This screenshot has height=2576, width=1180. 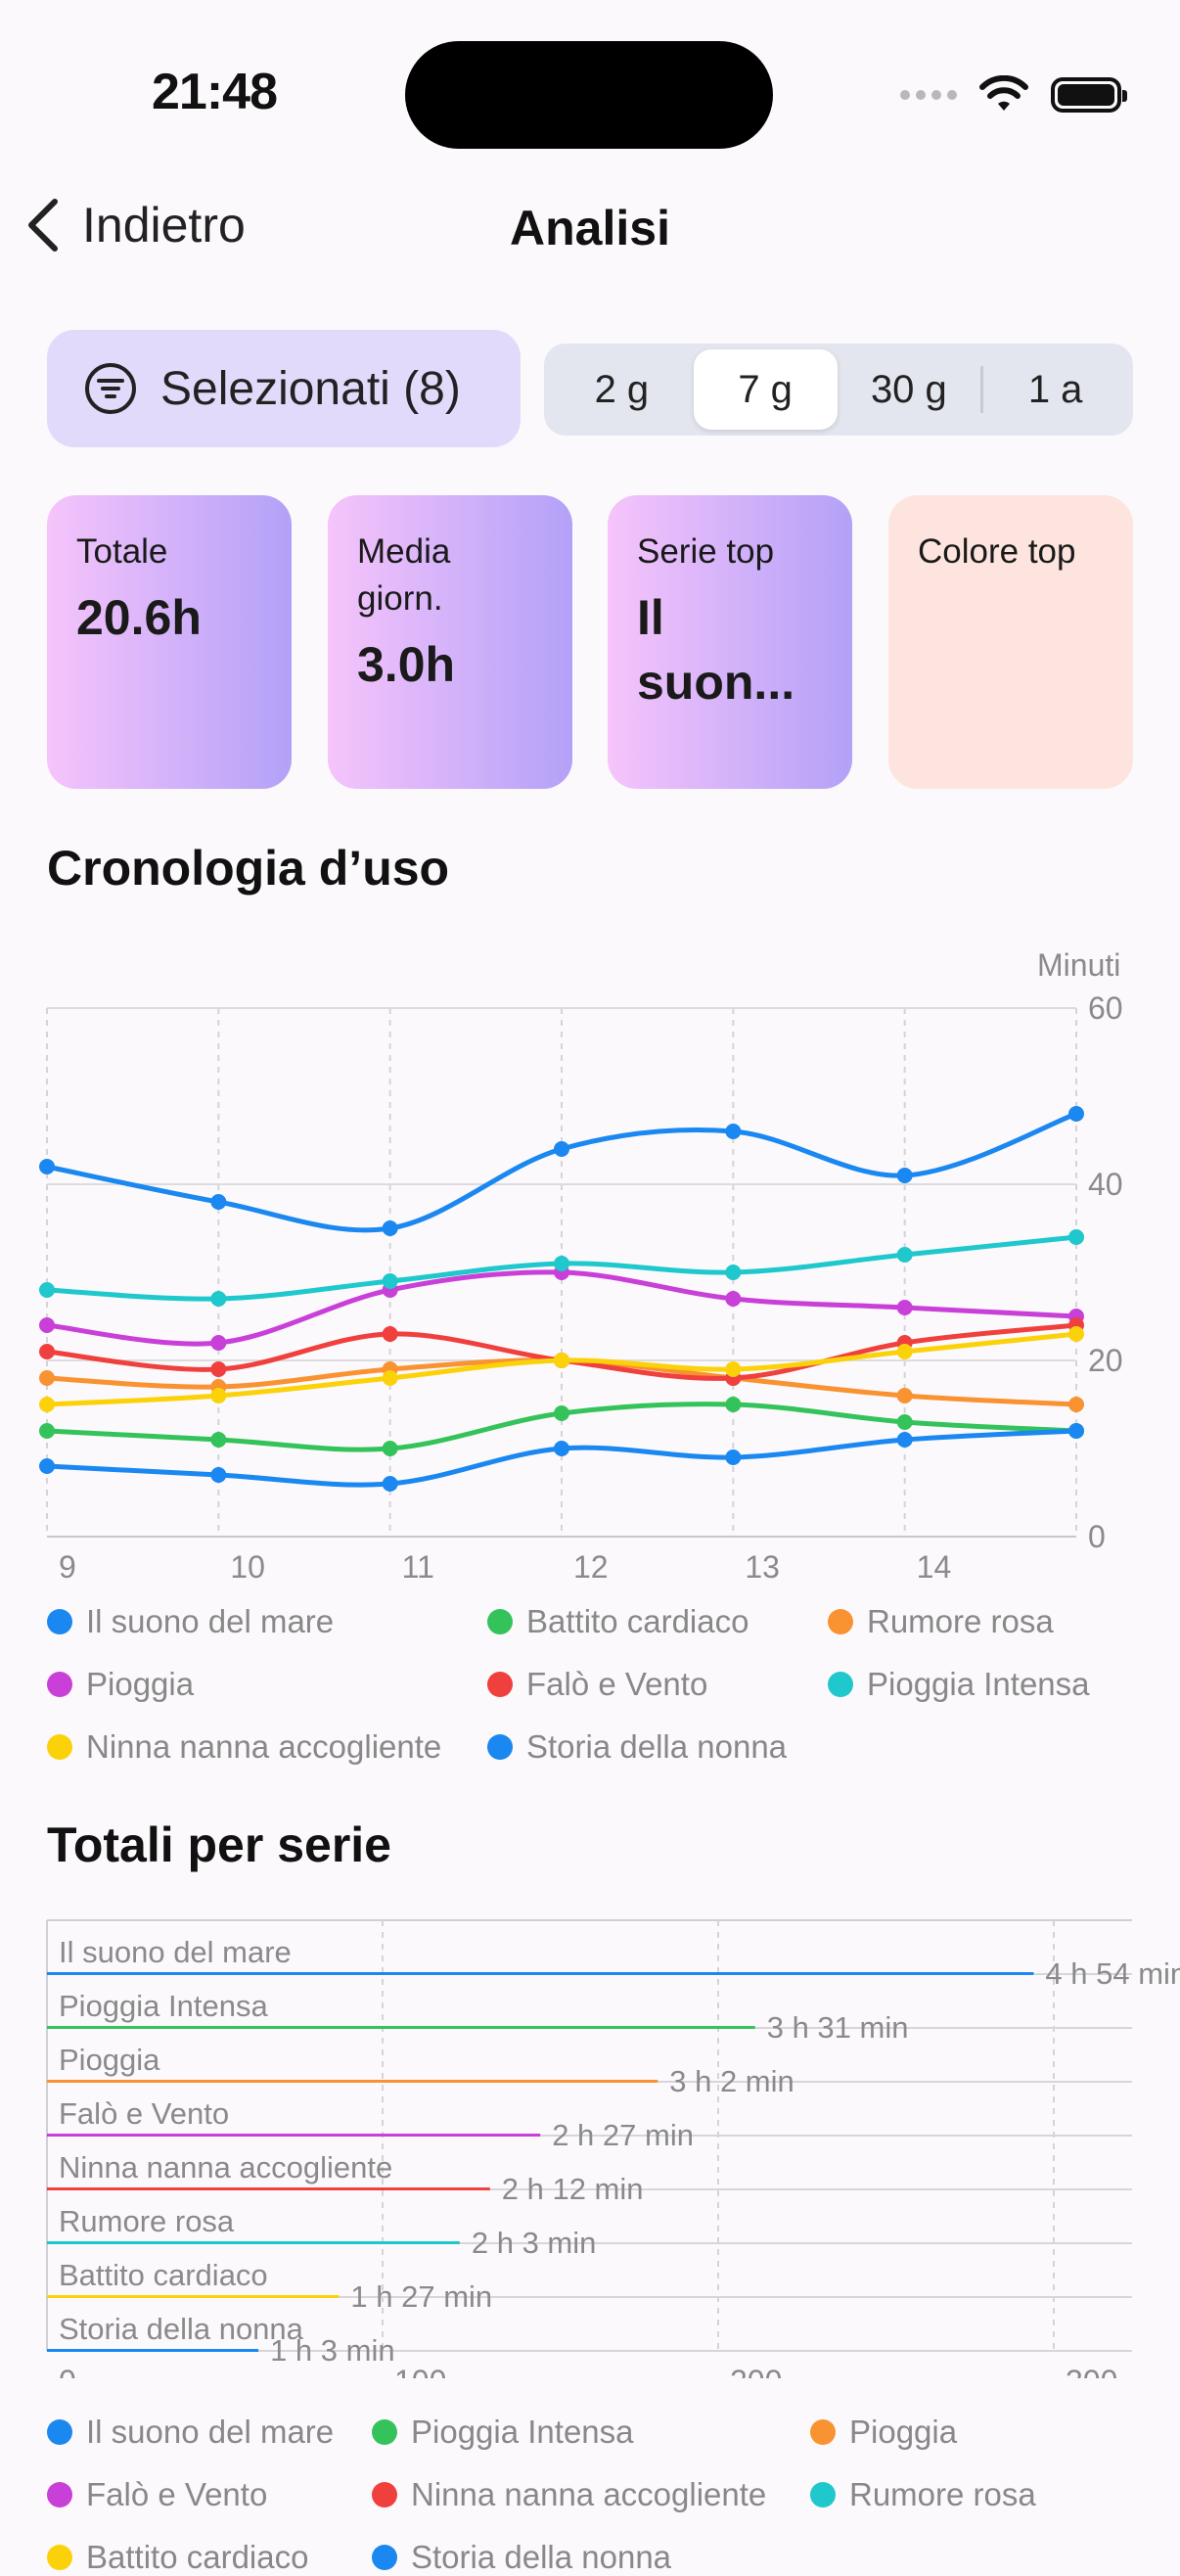 I want to click on card-label: Colore top, so click(x=997, y=551).